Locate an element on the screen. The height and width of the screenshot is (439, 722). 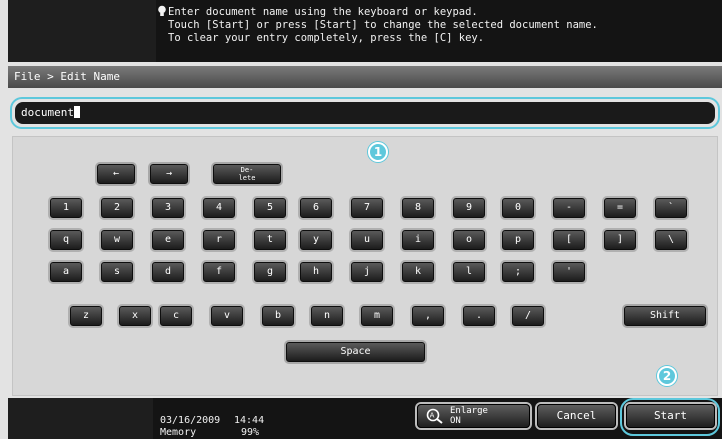
key-h: h is located at coordinates (316, 272).